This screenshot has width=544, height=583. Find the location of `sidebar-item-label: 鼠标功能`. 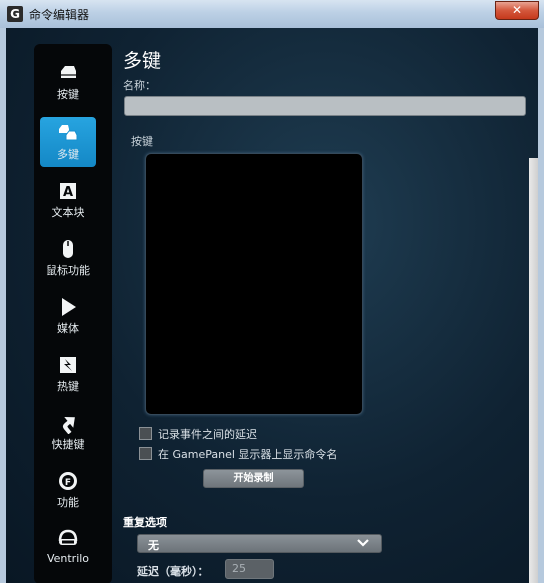

sidebar-item-label: 鼠标功能 is located at coordinates (68, 270).